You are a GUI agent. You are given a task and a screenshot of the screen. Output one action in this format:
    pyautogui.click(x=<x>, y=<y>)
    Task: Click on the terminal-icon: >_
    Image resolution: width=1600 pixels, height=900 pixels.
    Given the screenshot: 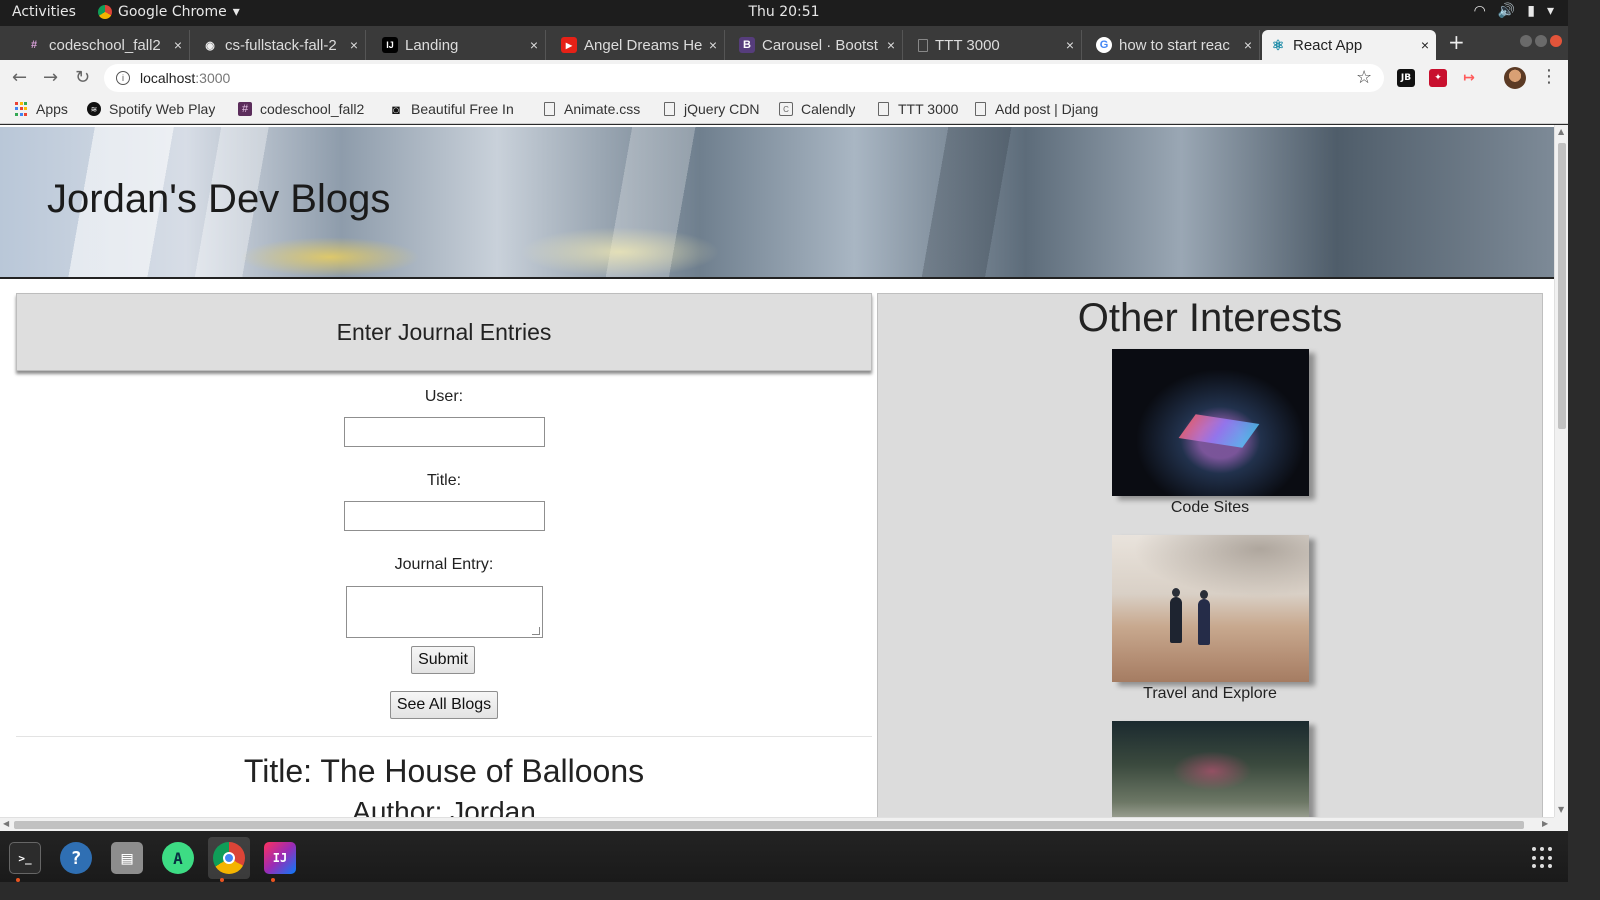 What is the action you would take?
    pyautogui.click(x=25, y=858)
    